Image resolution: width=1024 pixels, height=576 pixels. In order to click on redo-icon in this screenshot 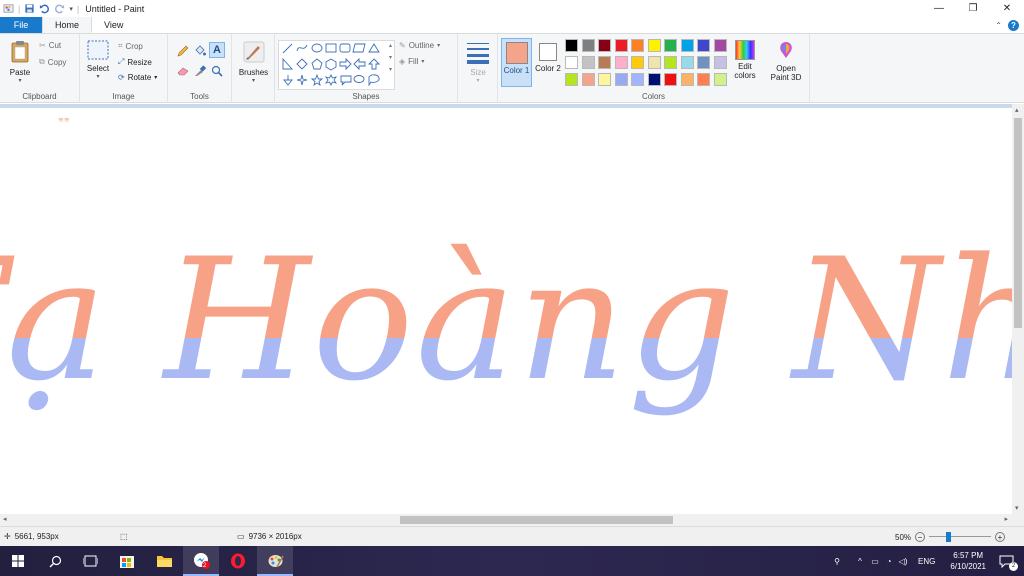, I will do `click(59, 8)`.